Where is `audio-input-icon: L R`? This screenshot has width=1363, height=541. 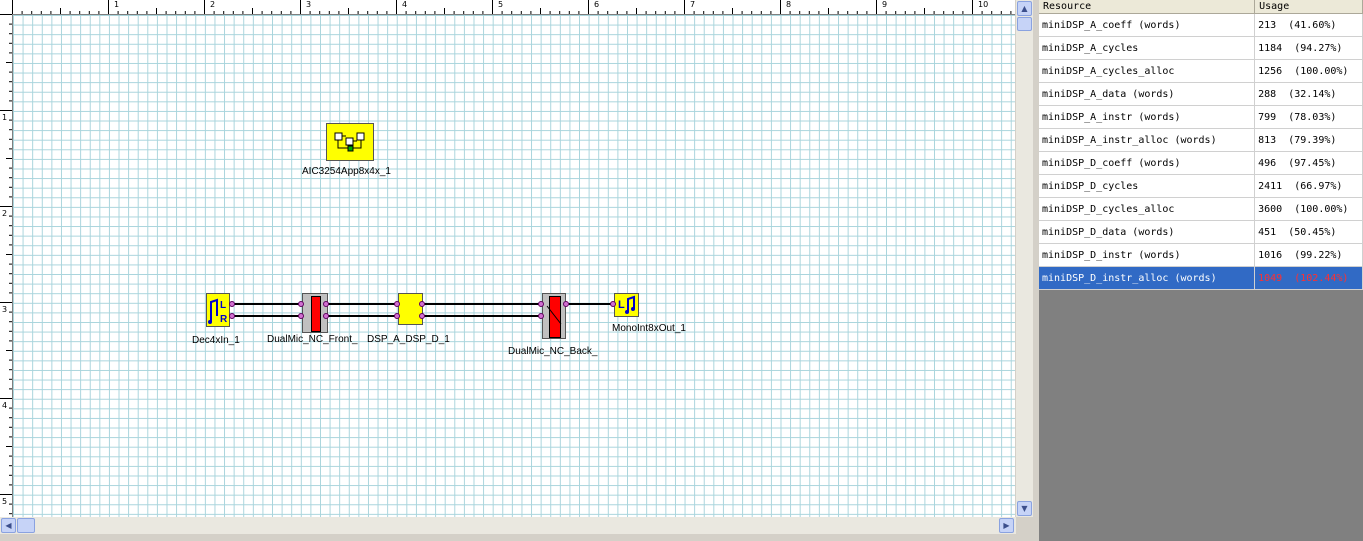 audio-input-icon: L R is located at coordinates (218, 311).